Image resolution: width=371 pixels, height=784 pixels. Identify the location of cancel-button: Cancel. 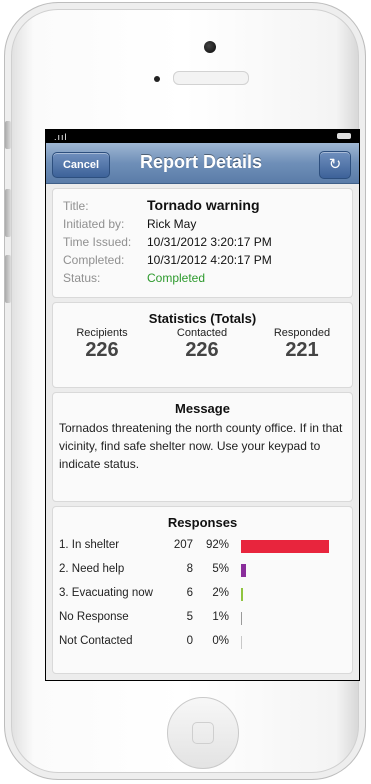
(81, 165).